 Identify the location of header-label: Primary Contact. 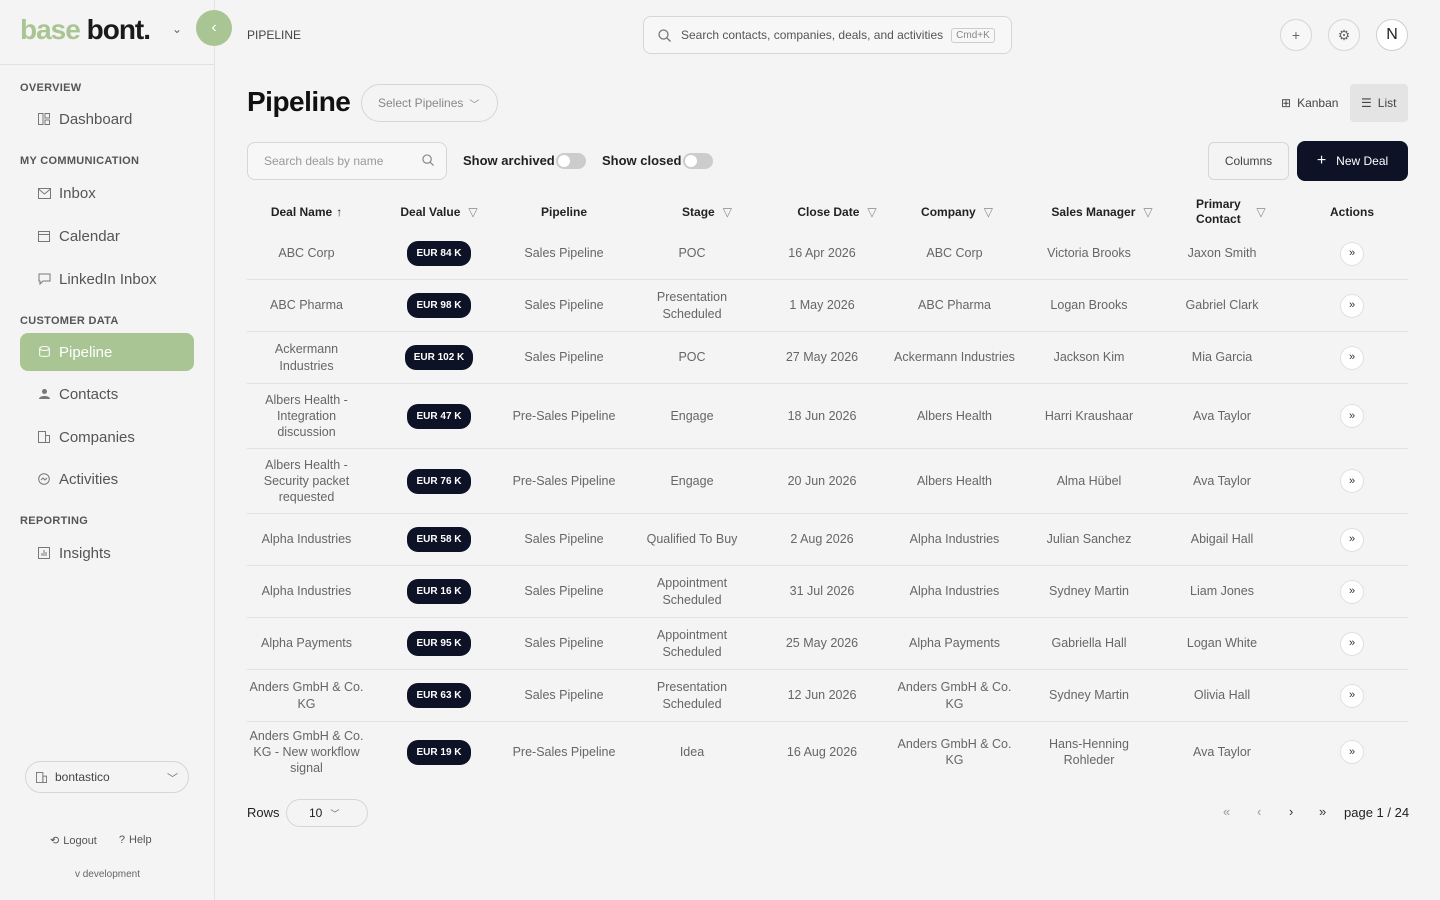
(1218, 211).